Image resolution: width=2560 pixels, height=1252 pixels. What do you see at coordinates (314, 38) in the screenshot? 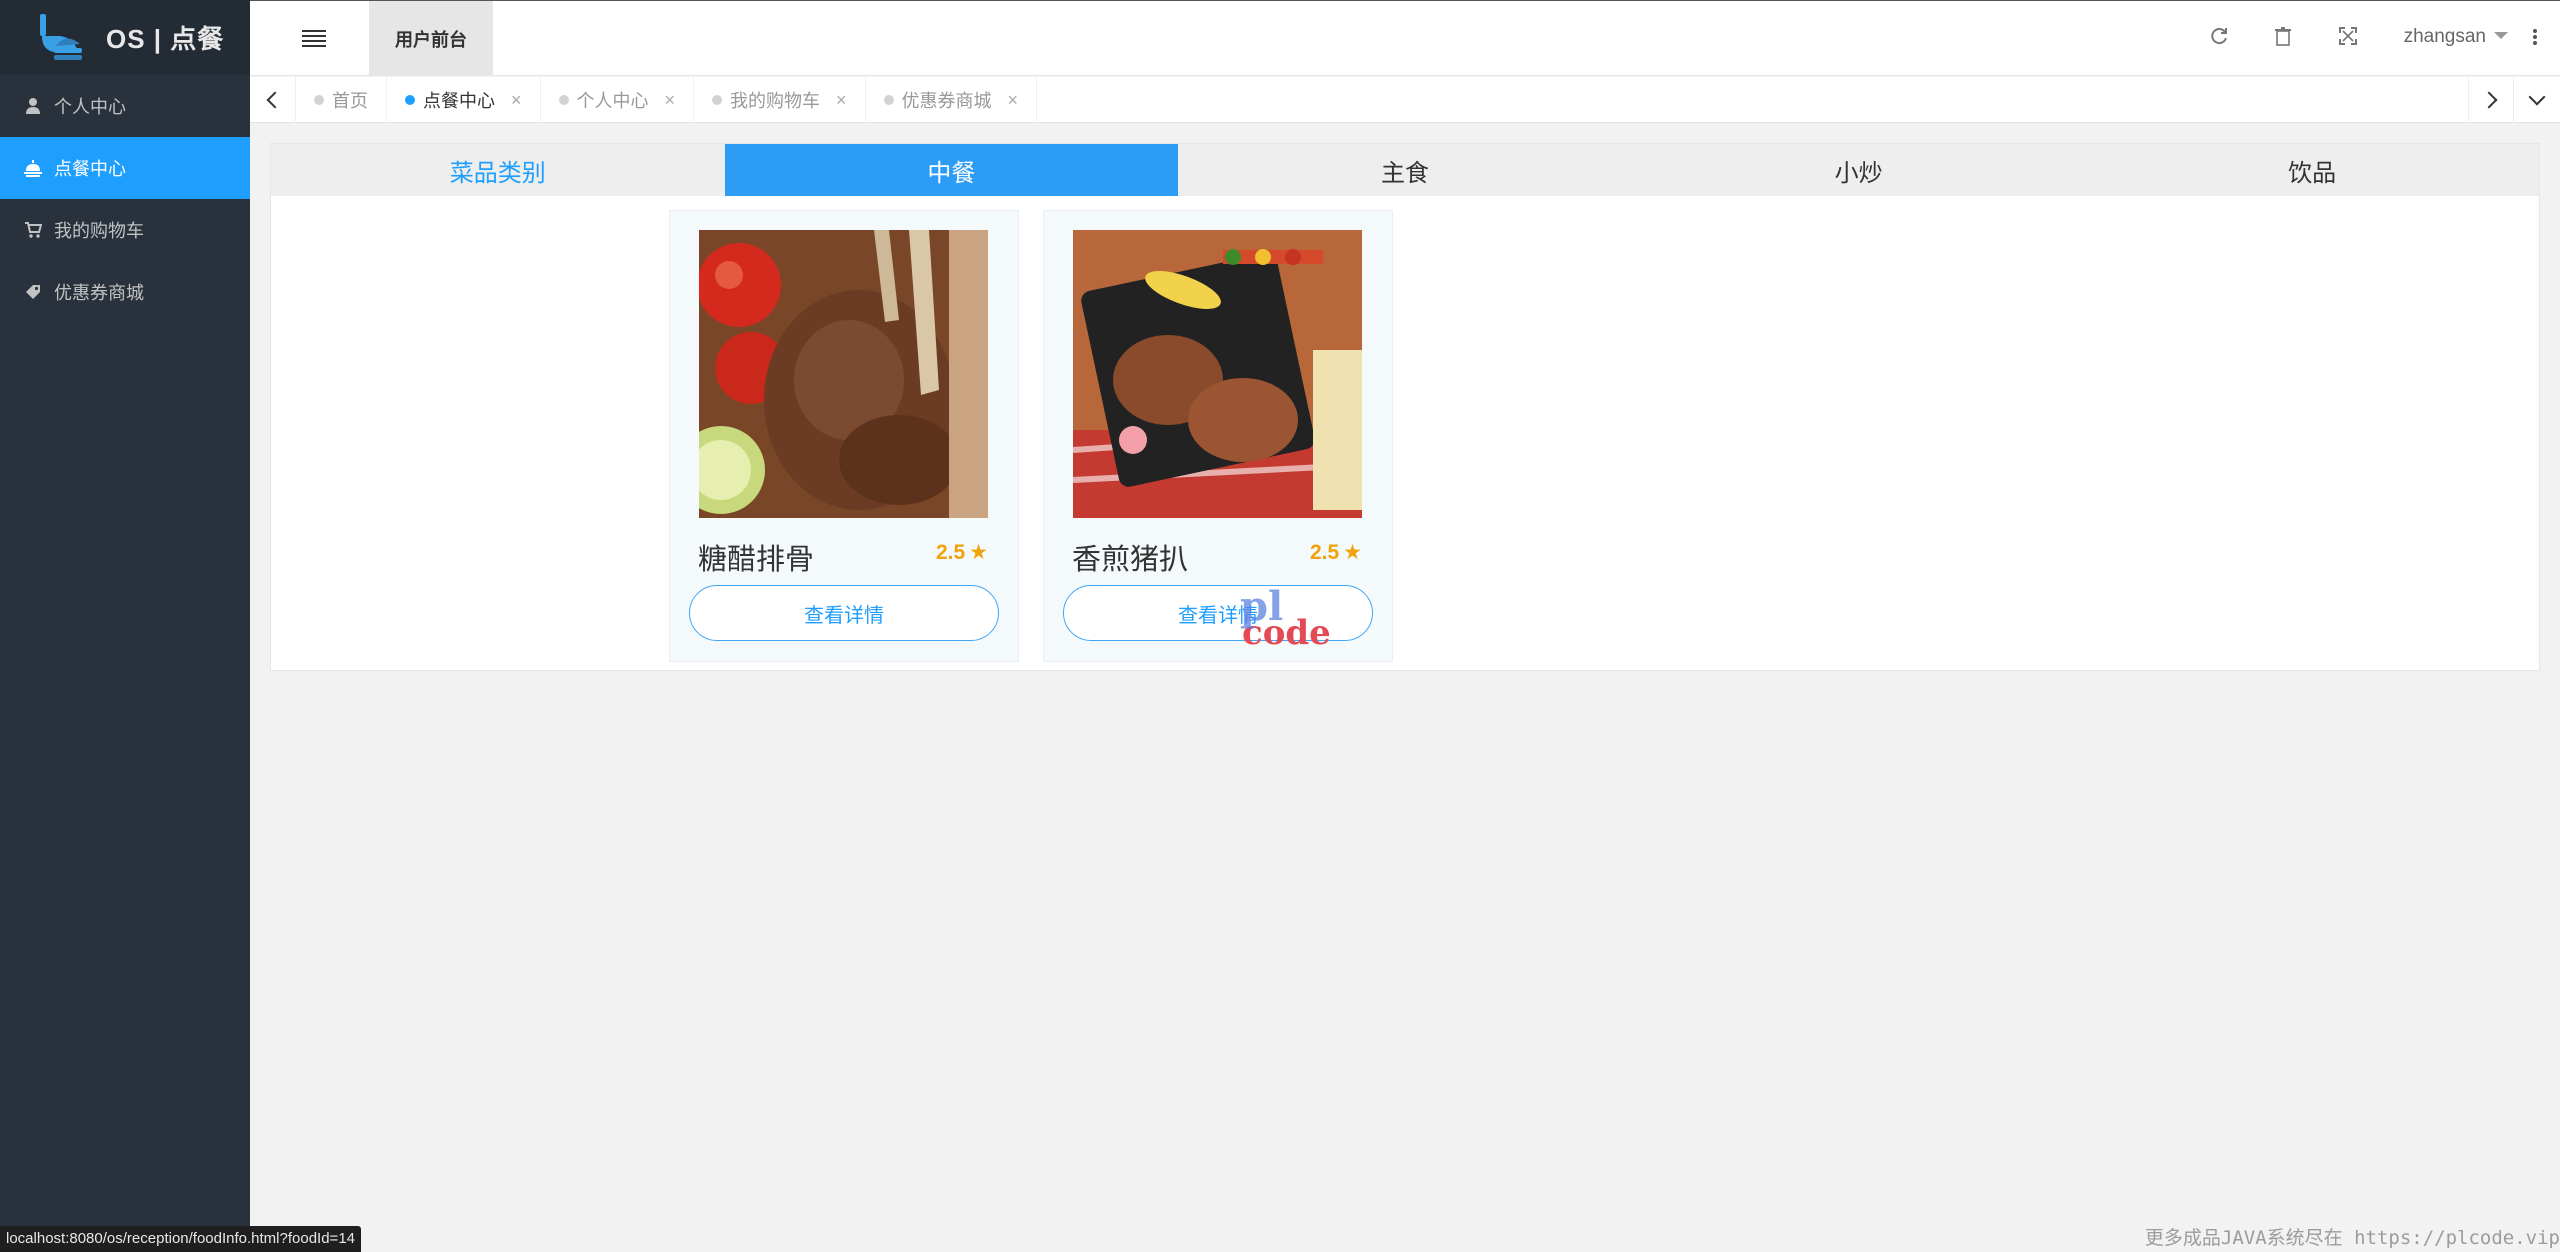
I see `menu-toggle-icon` at bounding box center [314, 38].